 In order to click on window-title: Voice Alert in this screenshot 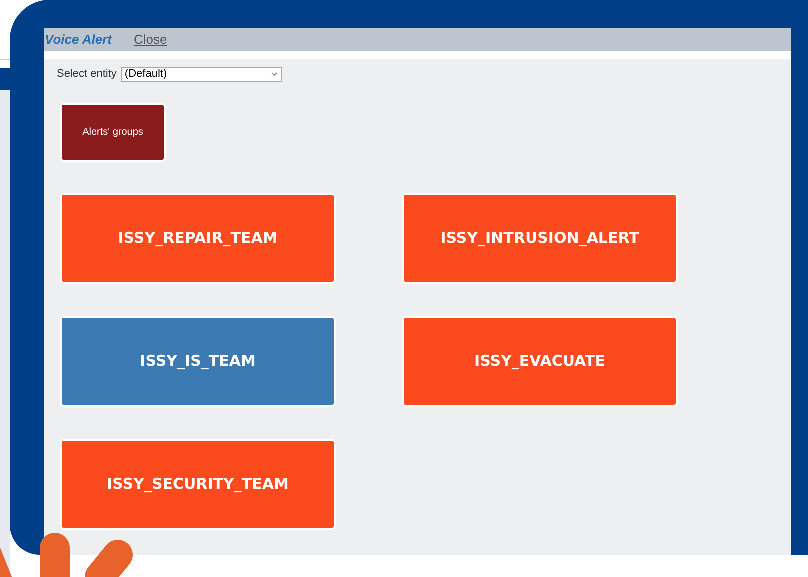, I will do `click(78, 39)`.